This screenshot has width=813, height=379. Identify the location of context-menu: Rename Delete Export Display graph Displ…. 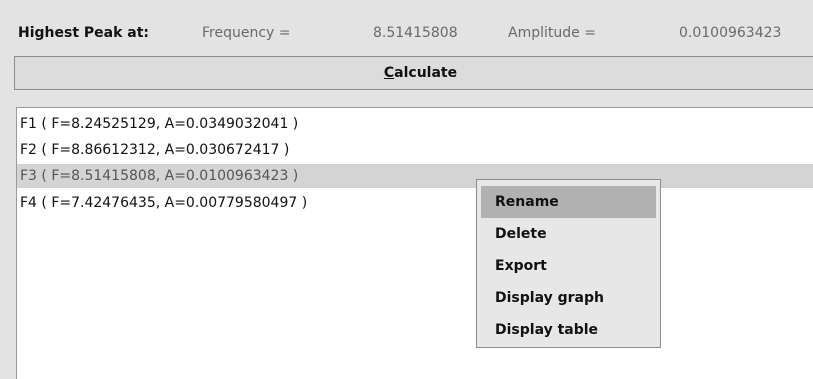
(568, 263).